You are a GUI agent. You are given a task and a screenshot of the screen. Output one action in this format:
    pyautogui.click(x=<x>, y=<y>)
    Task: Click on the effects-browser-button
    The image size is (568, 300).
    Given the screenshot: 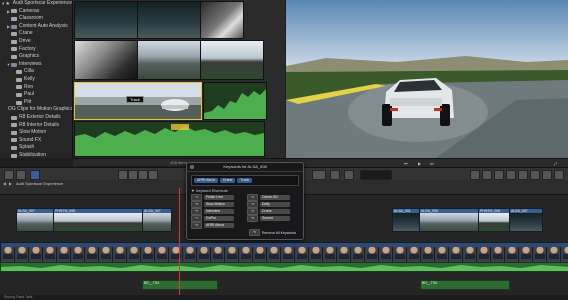 What is the action you would take?
    pyautogui.click(x=499, y=175)
    